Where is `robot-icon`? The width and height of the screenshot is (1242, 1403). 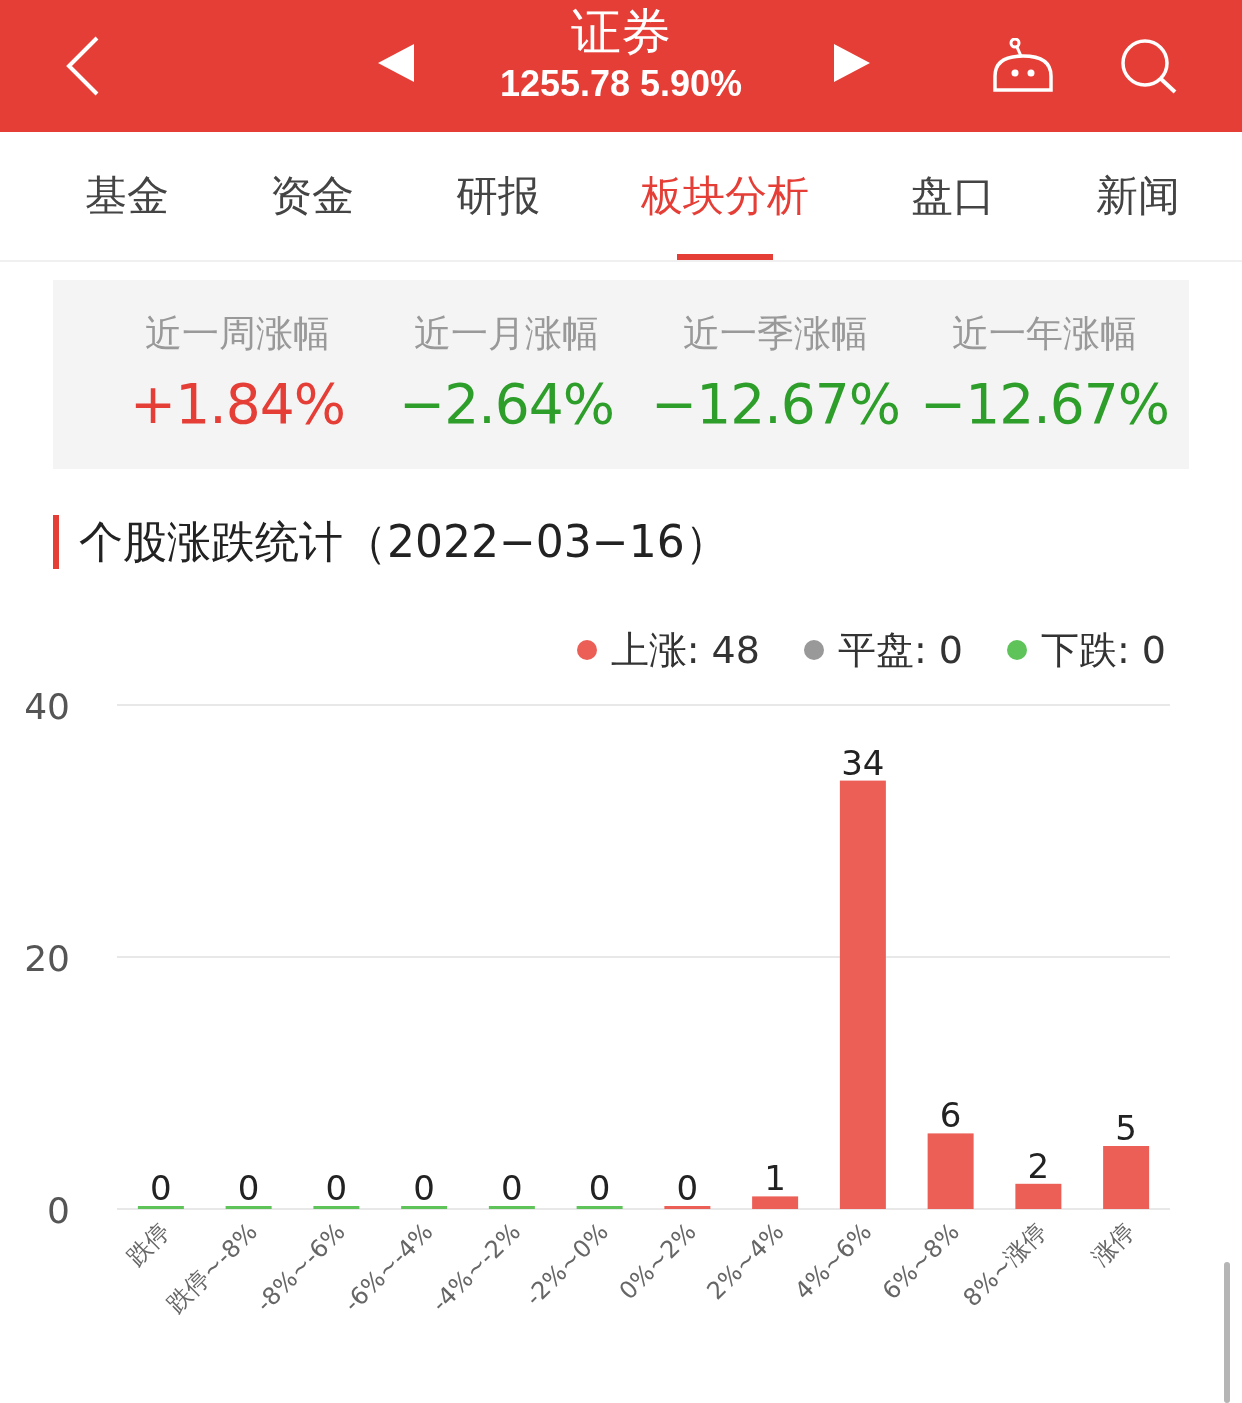
robot-icon is located at coordinates (1023, 66).